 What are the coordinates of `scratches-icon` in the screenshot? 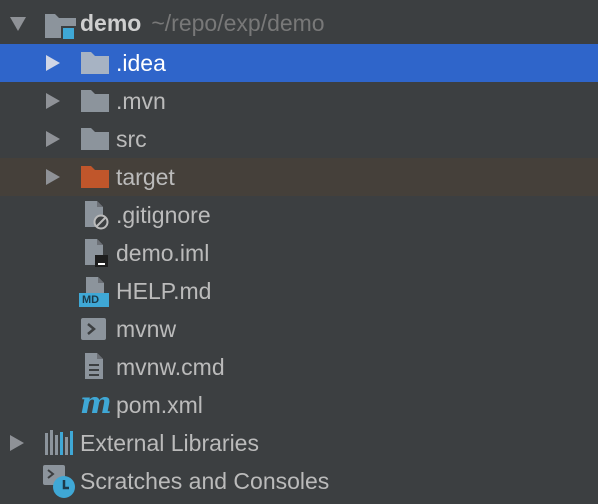 It's located at (59, 482).